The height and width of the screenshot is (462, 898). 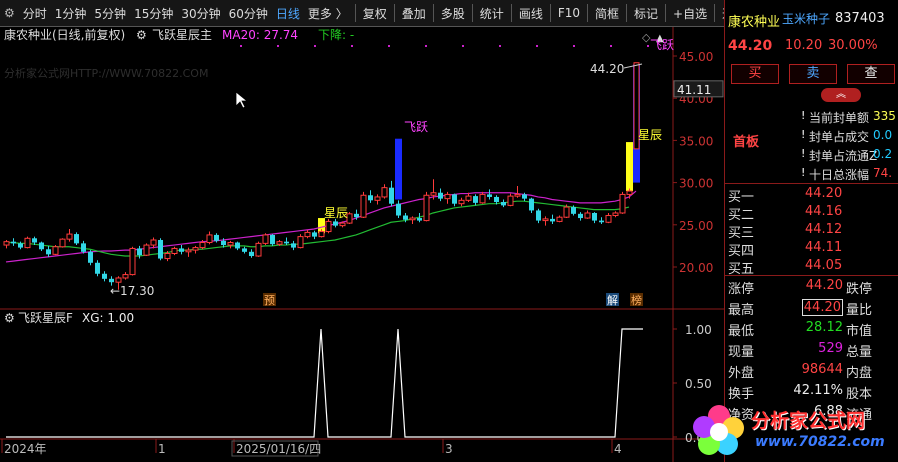 I want to click on stat-label: 涨停, so click(x=741, y=289).